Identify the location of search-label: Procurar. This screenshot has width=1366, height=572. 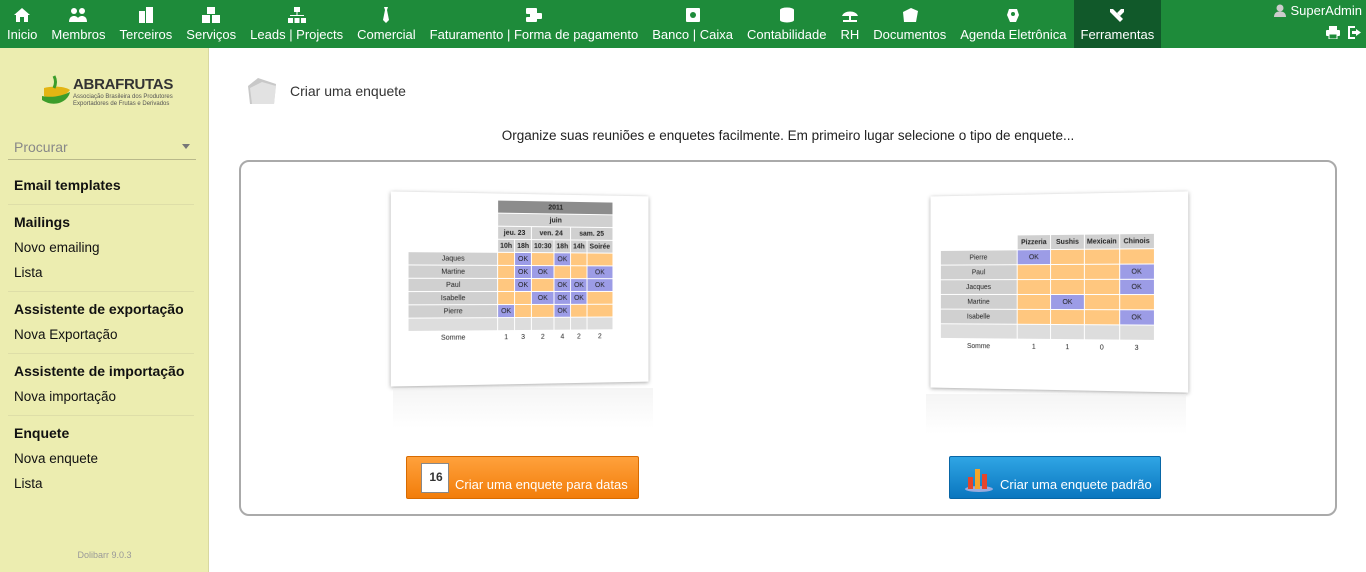
(41, 146).